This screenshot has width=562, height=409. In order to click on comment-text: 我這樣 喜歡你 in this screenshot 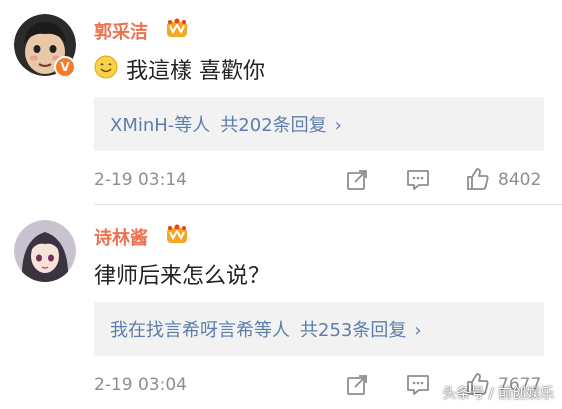, I will do `click(195, 71)`.